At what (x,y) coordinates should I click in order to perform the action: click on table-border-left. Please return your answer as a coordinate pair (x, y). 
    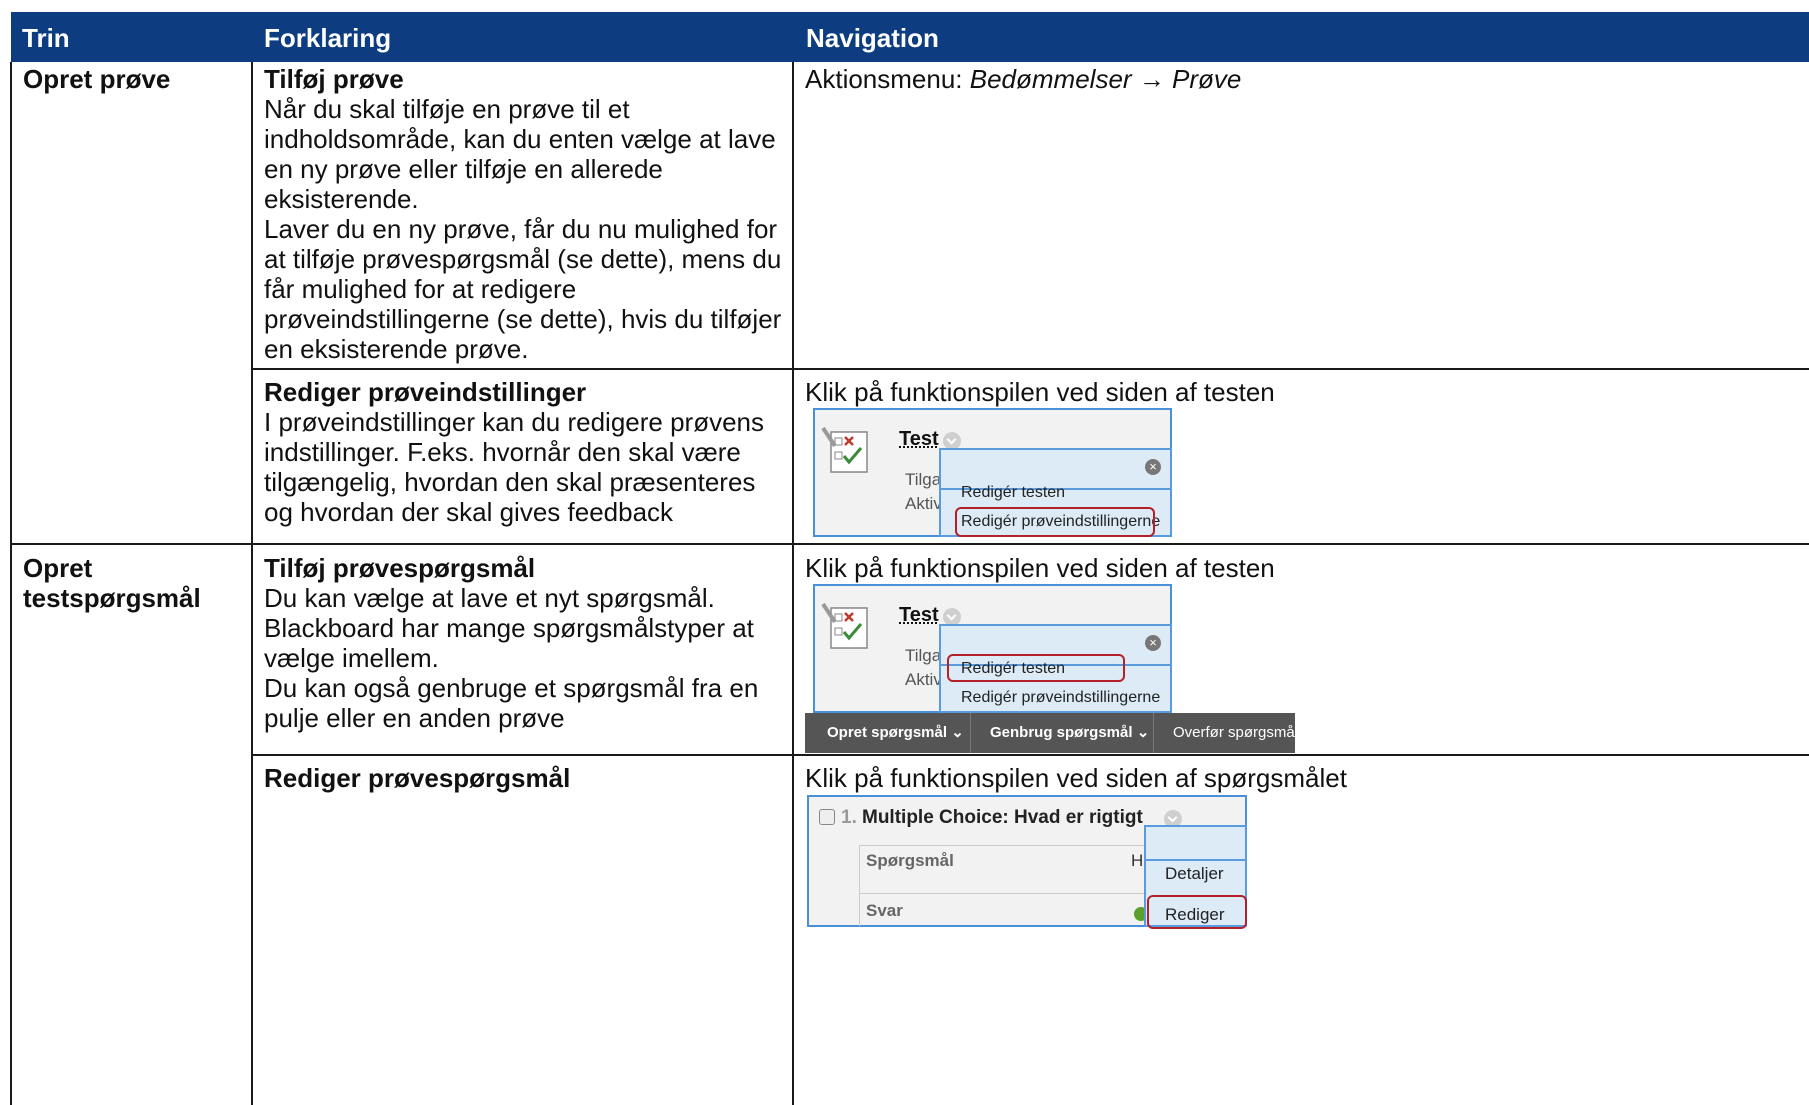
    Looking at the image, I should click on (11, 583).